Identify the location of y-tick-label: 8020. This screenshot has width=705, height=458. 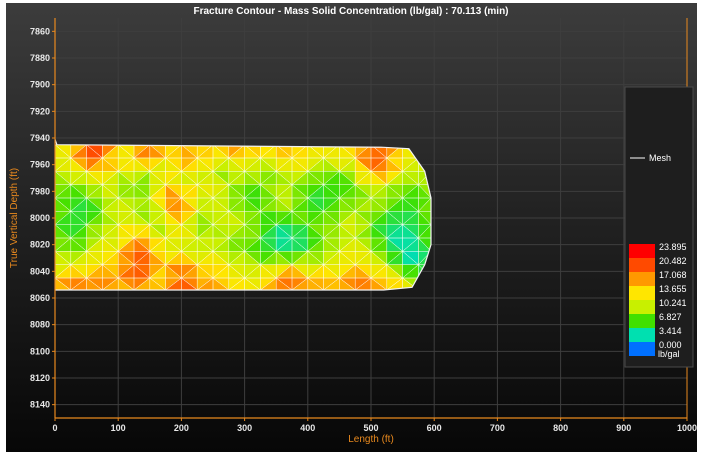
(40, 245).